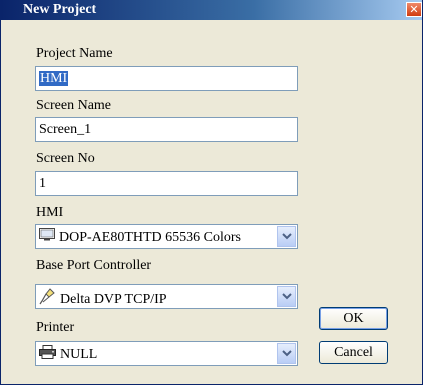  I want to click on screen-no-input: 1, so click(166, 183).